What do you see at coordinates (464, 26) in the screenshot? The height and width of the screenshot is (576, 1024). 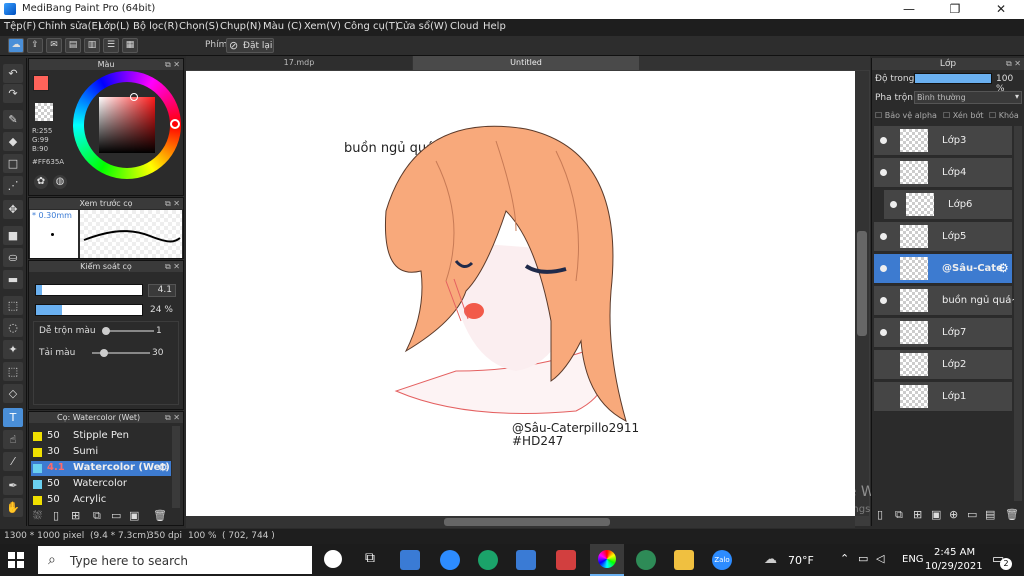 I see `menu-cloud: Cloud` at bounding box center [464, 26].